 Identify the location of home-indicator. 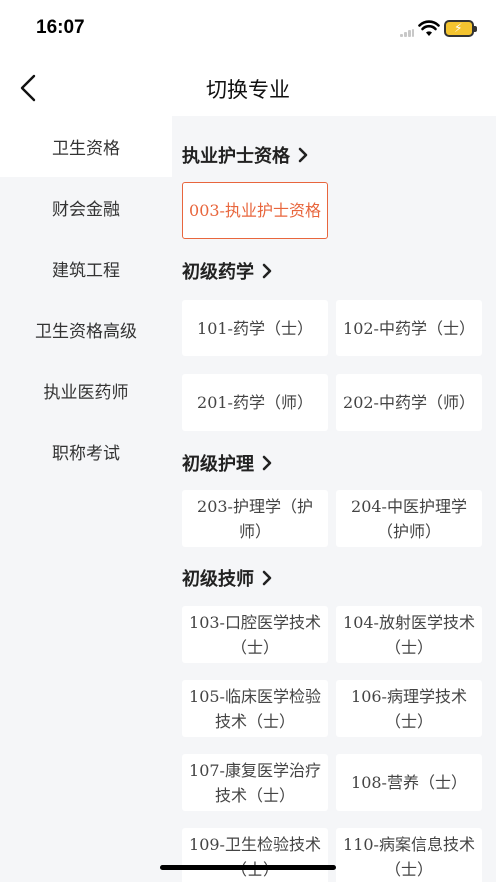
(248, 867).